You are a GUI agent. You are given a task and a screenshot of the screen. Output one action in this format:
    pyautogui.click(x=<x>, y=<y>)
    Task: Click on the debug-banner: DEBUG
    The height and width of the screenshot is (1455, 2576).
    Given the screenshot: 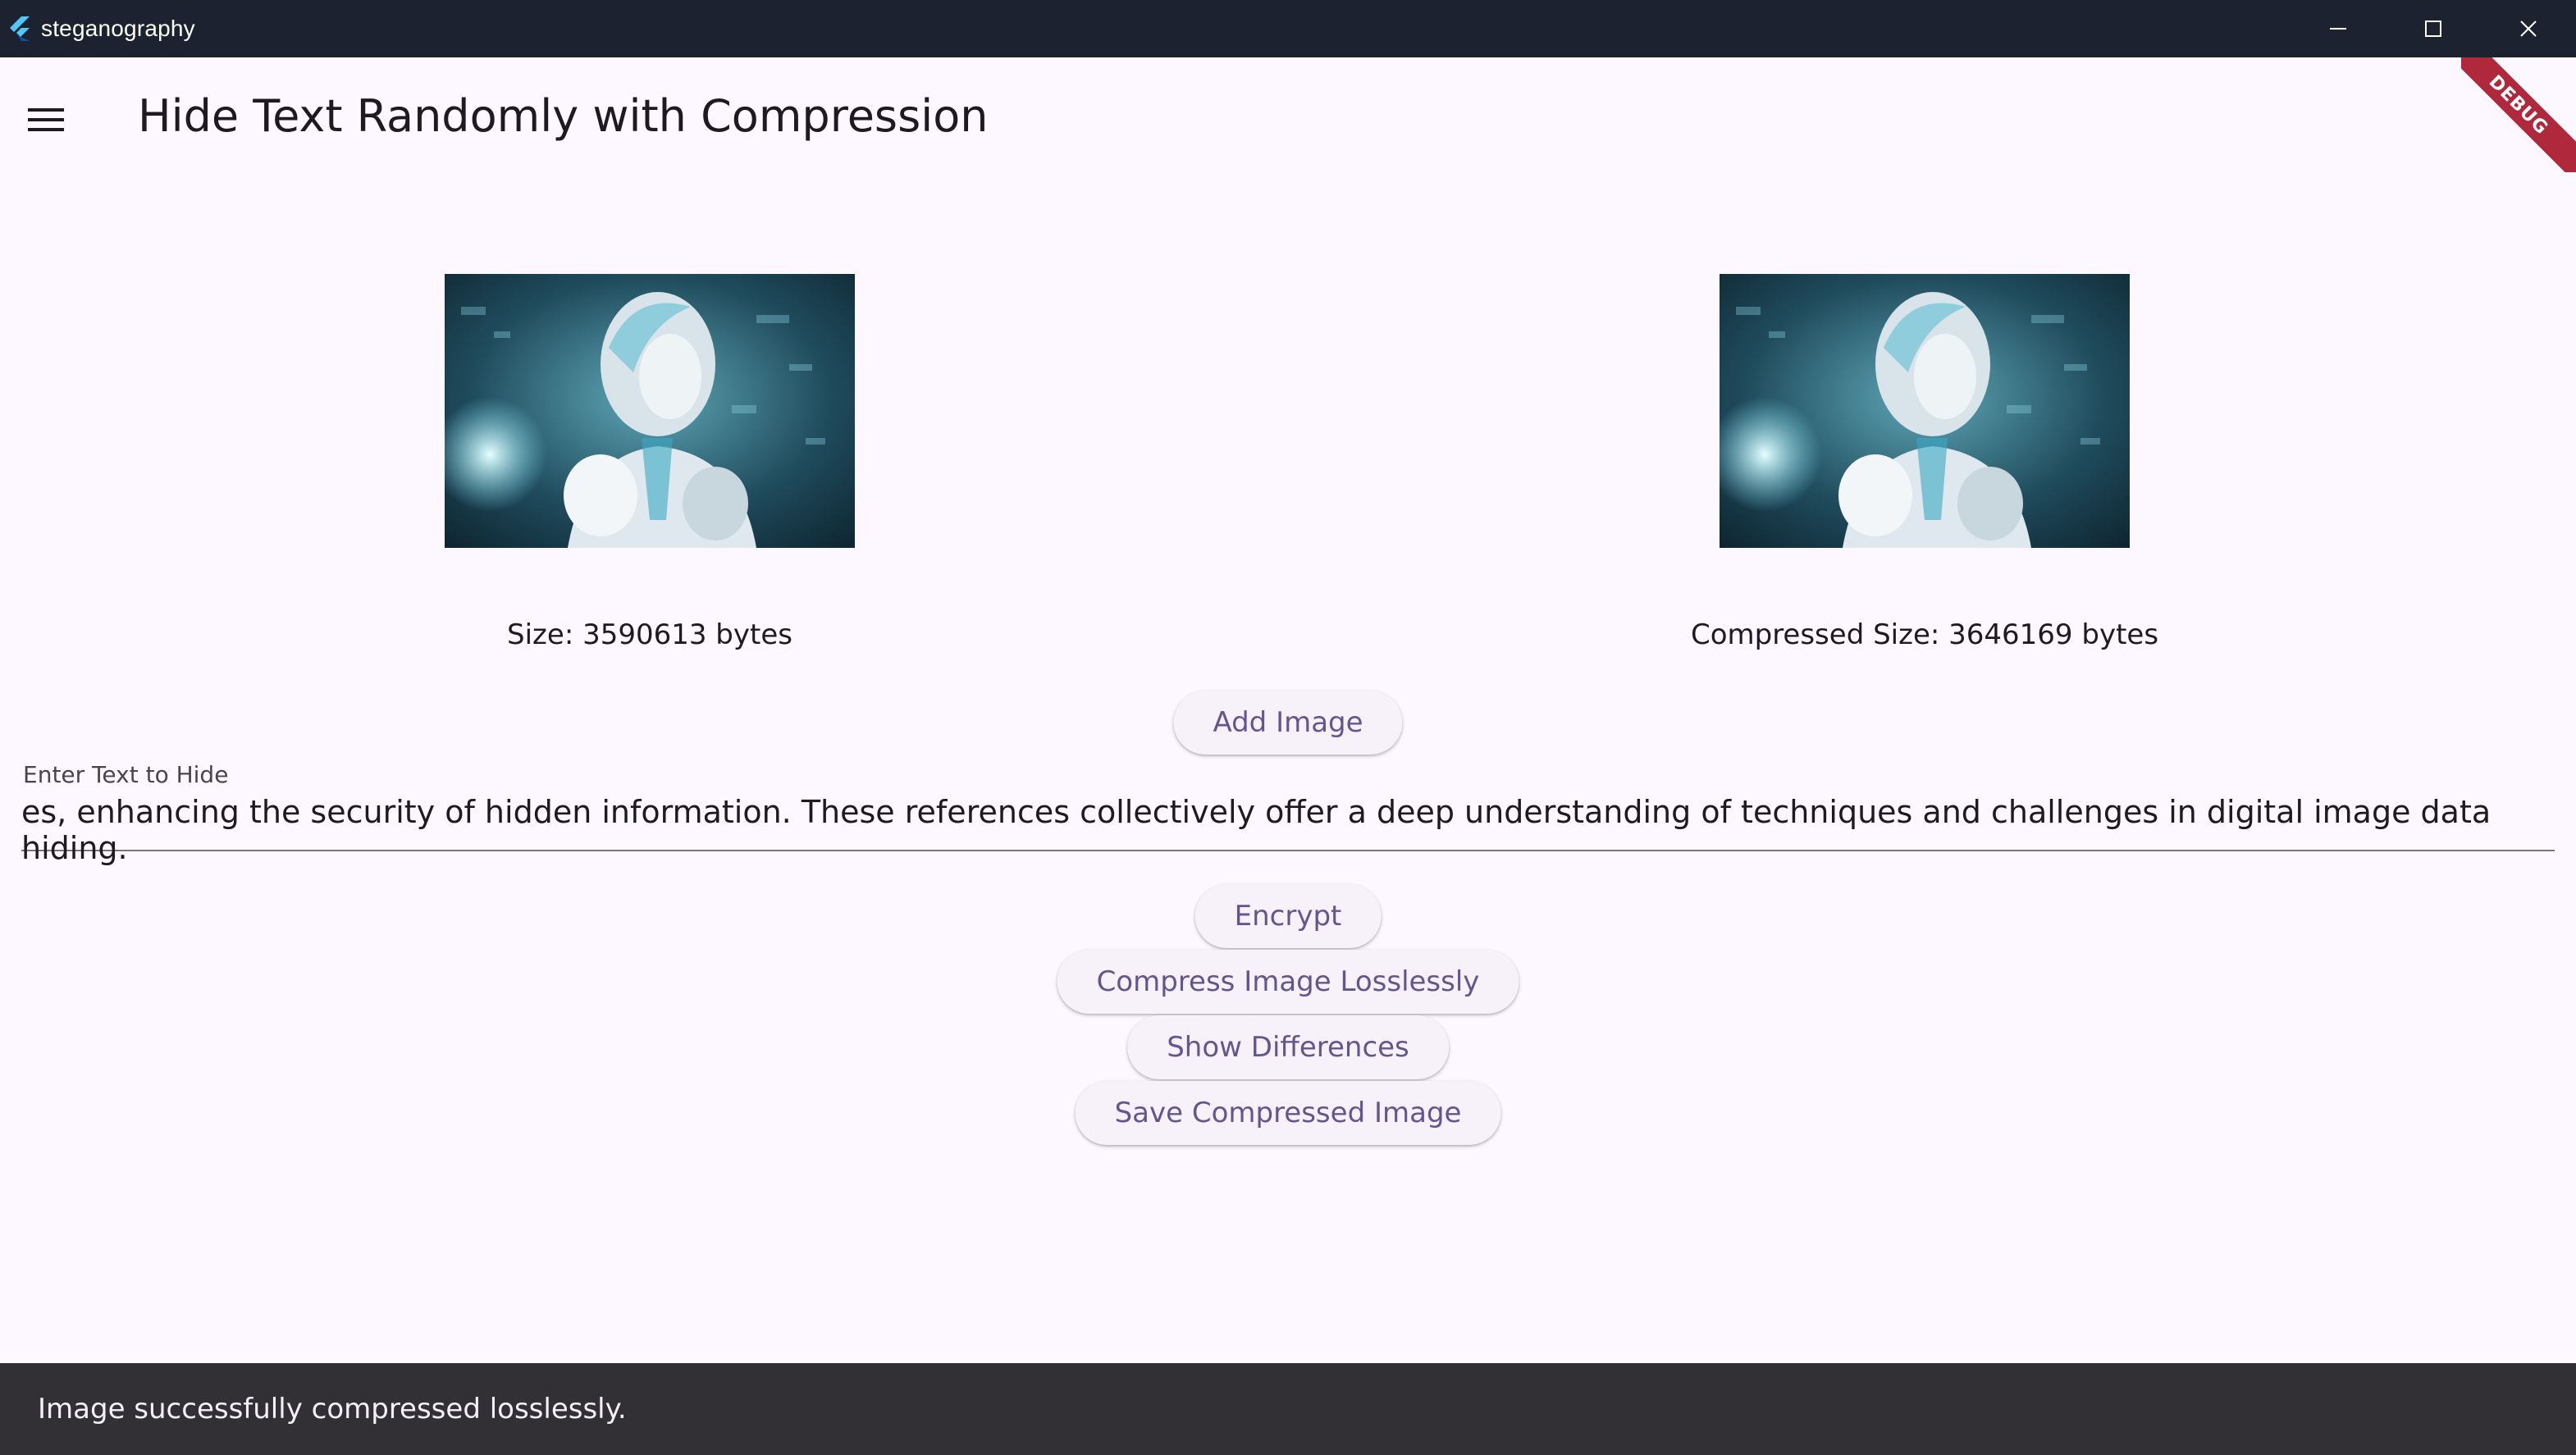 What is the action you would take?
    pyautogui.click(x=2518, y=115)
    